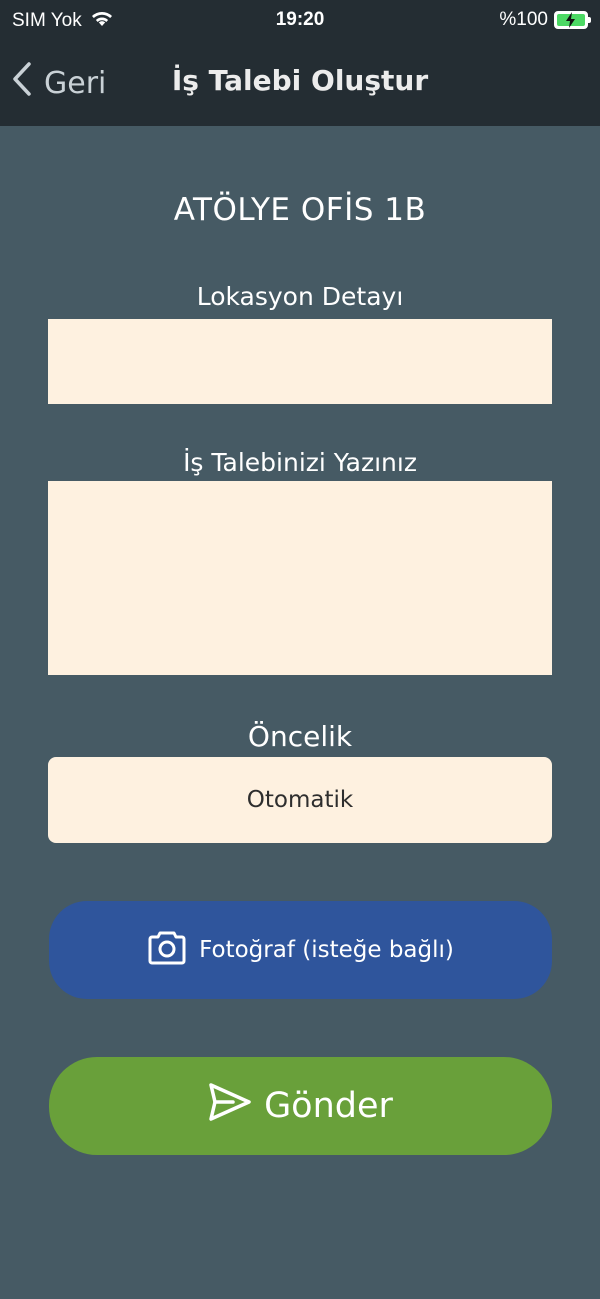  What do you see at coordinates (300, 210) in the screenshot?
I see `location-name: ATÖLYE OFİS 1B` at bounding box center [300, 210].